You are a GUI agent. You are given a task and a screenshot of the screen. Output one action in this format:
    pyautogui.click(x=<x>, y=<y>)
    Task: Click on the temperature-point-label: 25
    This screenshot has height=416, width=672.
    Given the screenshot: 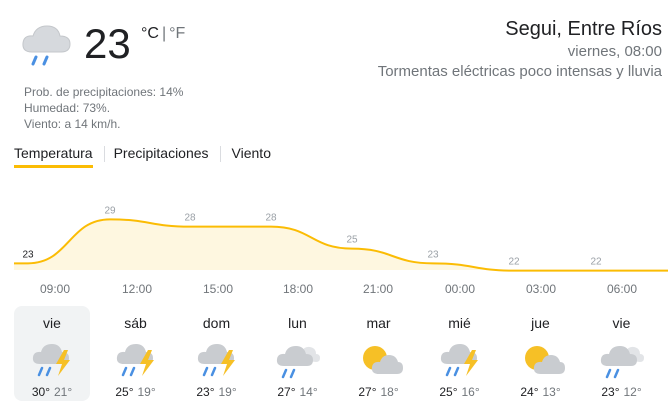 What is the action you would take?
    pyautogui.click(x=352, y=240)
    